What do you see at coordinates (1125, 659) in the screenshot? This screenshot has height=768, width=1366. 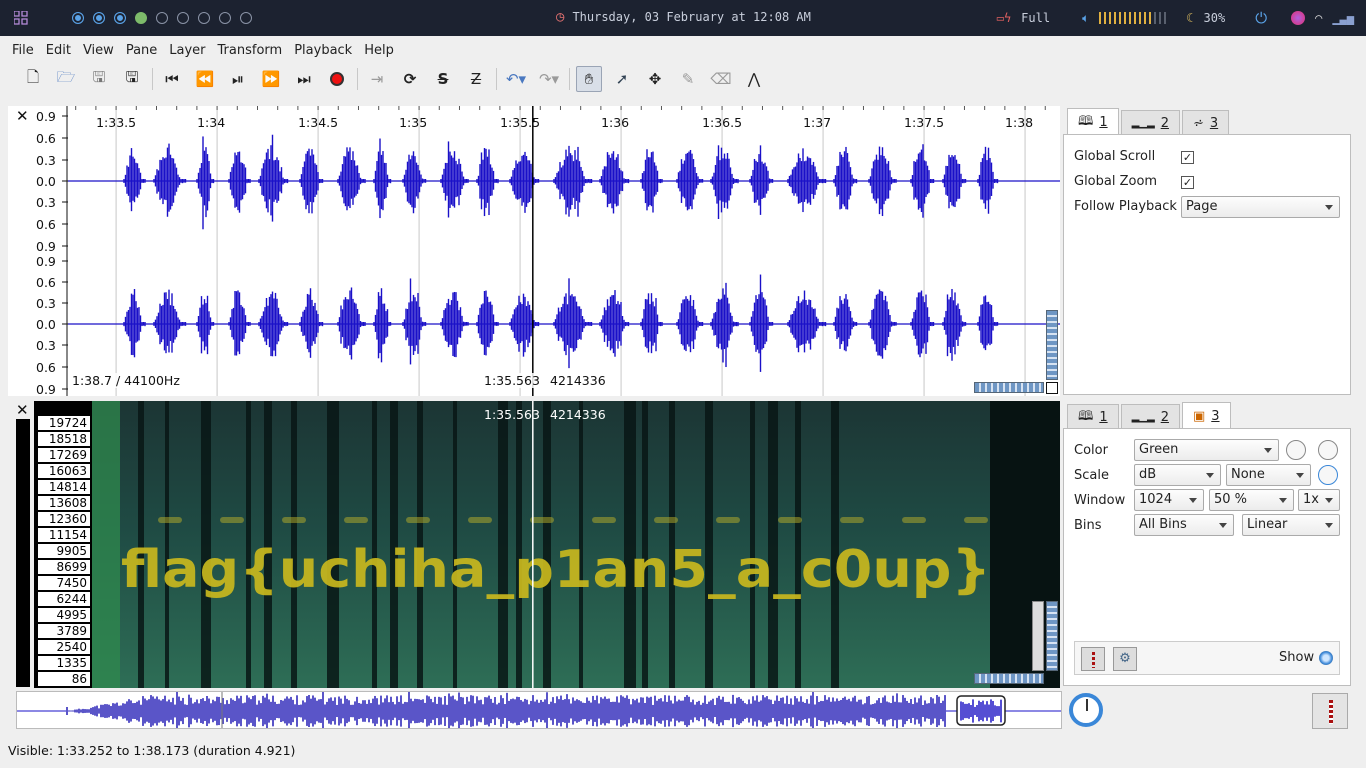 I see `plugin-settings-button: ⚙` at bounding box center [1125, 659].